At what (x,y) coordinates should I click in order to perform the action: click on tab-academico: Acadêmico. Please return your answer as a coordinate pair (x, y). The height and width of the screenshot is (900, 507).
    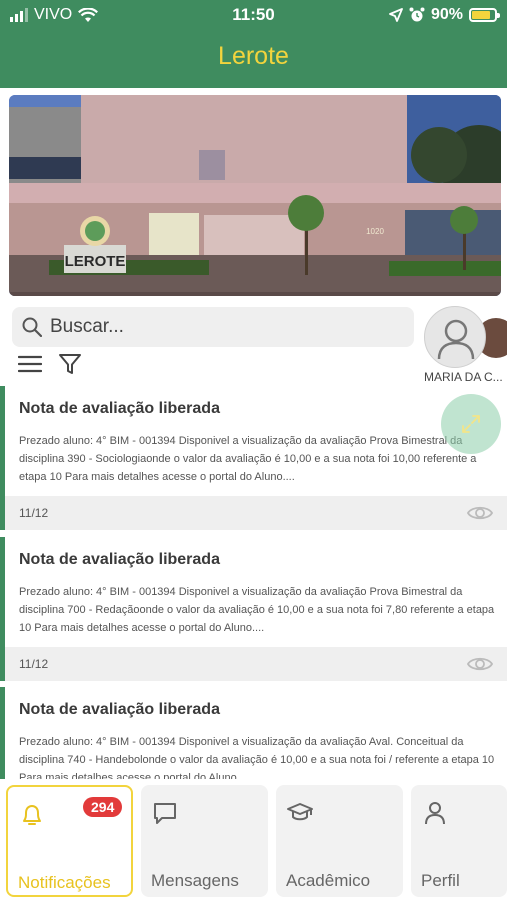
    Looking at the image, I should click on (339, 841).